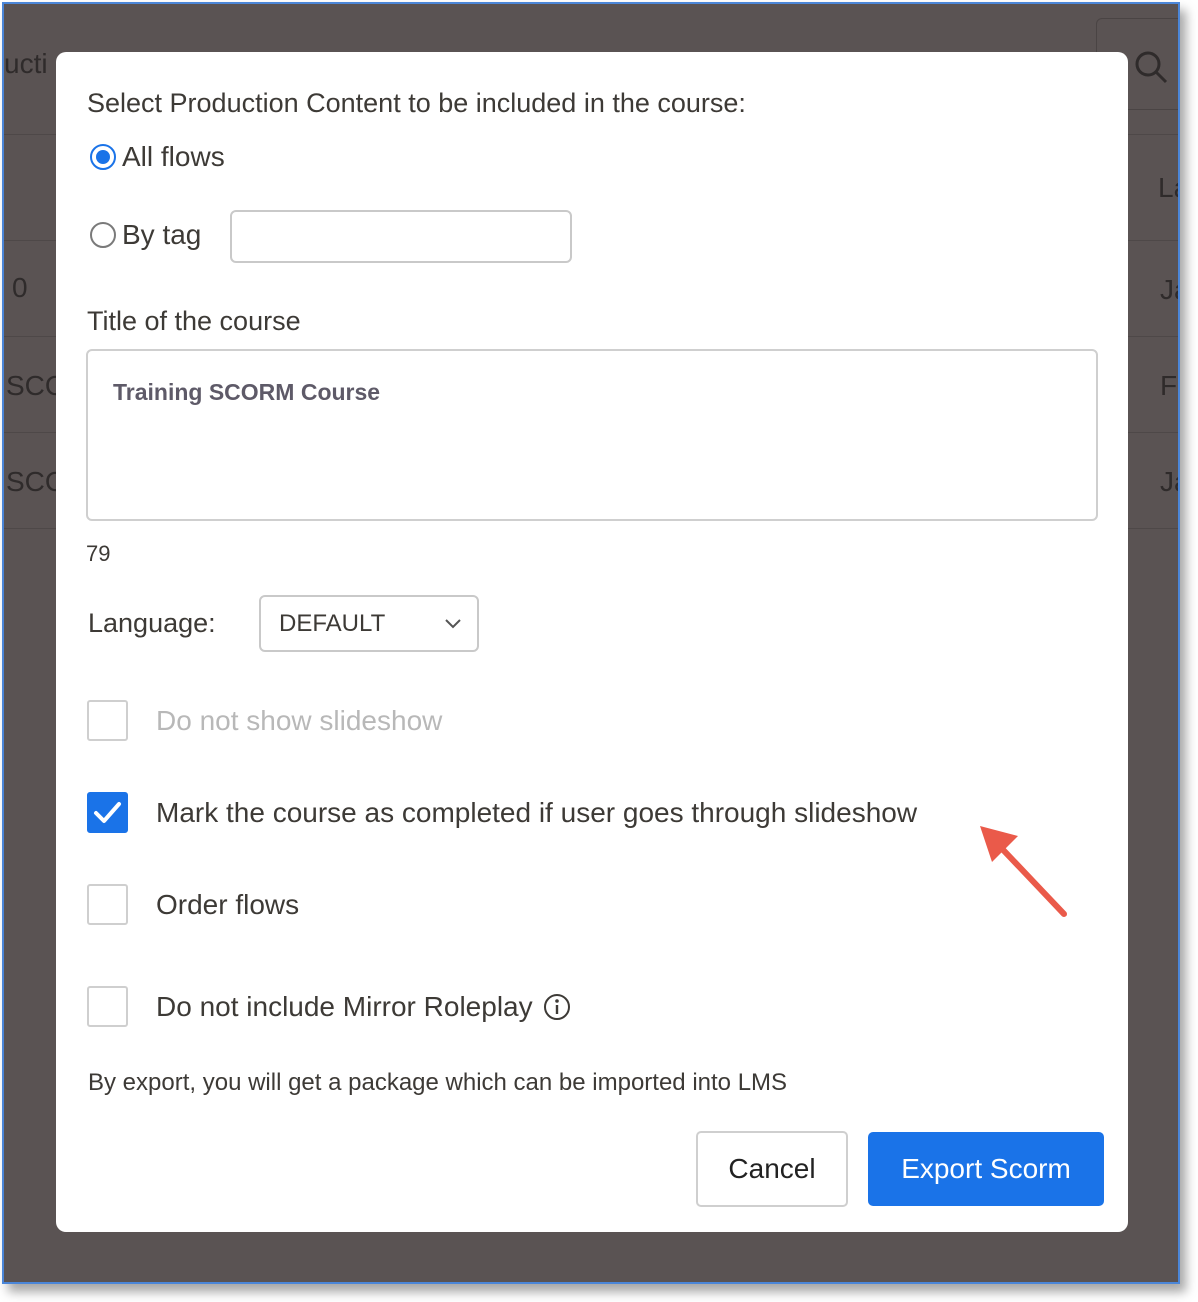 The image size is (1198, 1302). Describe the element at coordinates (152, 623) in the screenshot. I see `language-label: Language:` at that location.